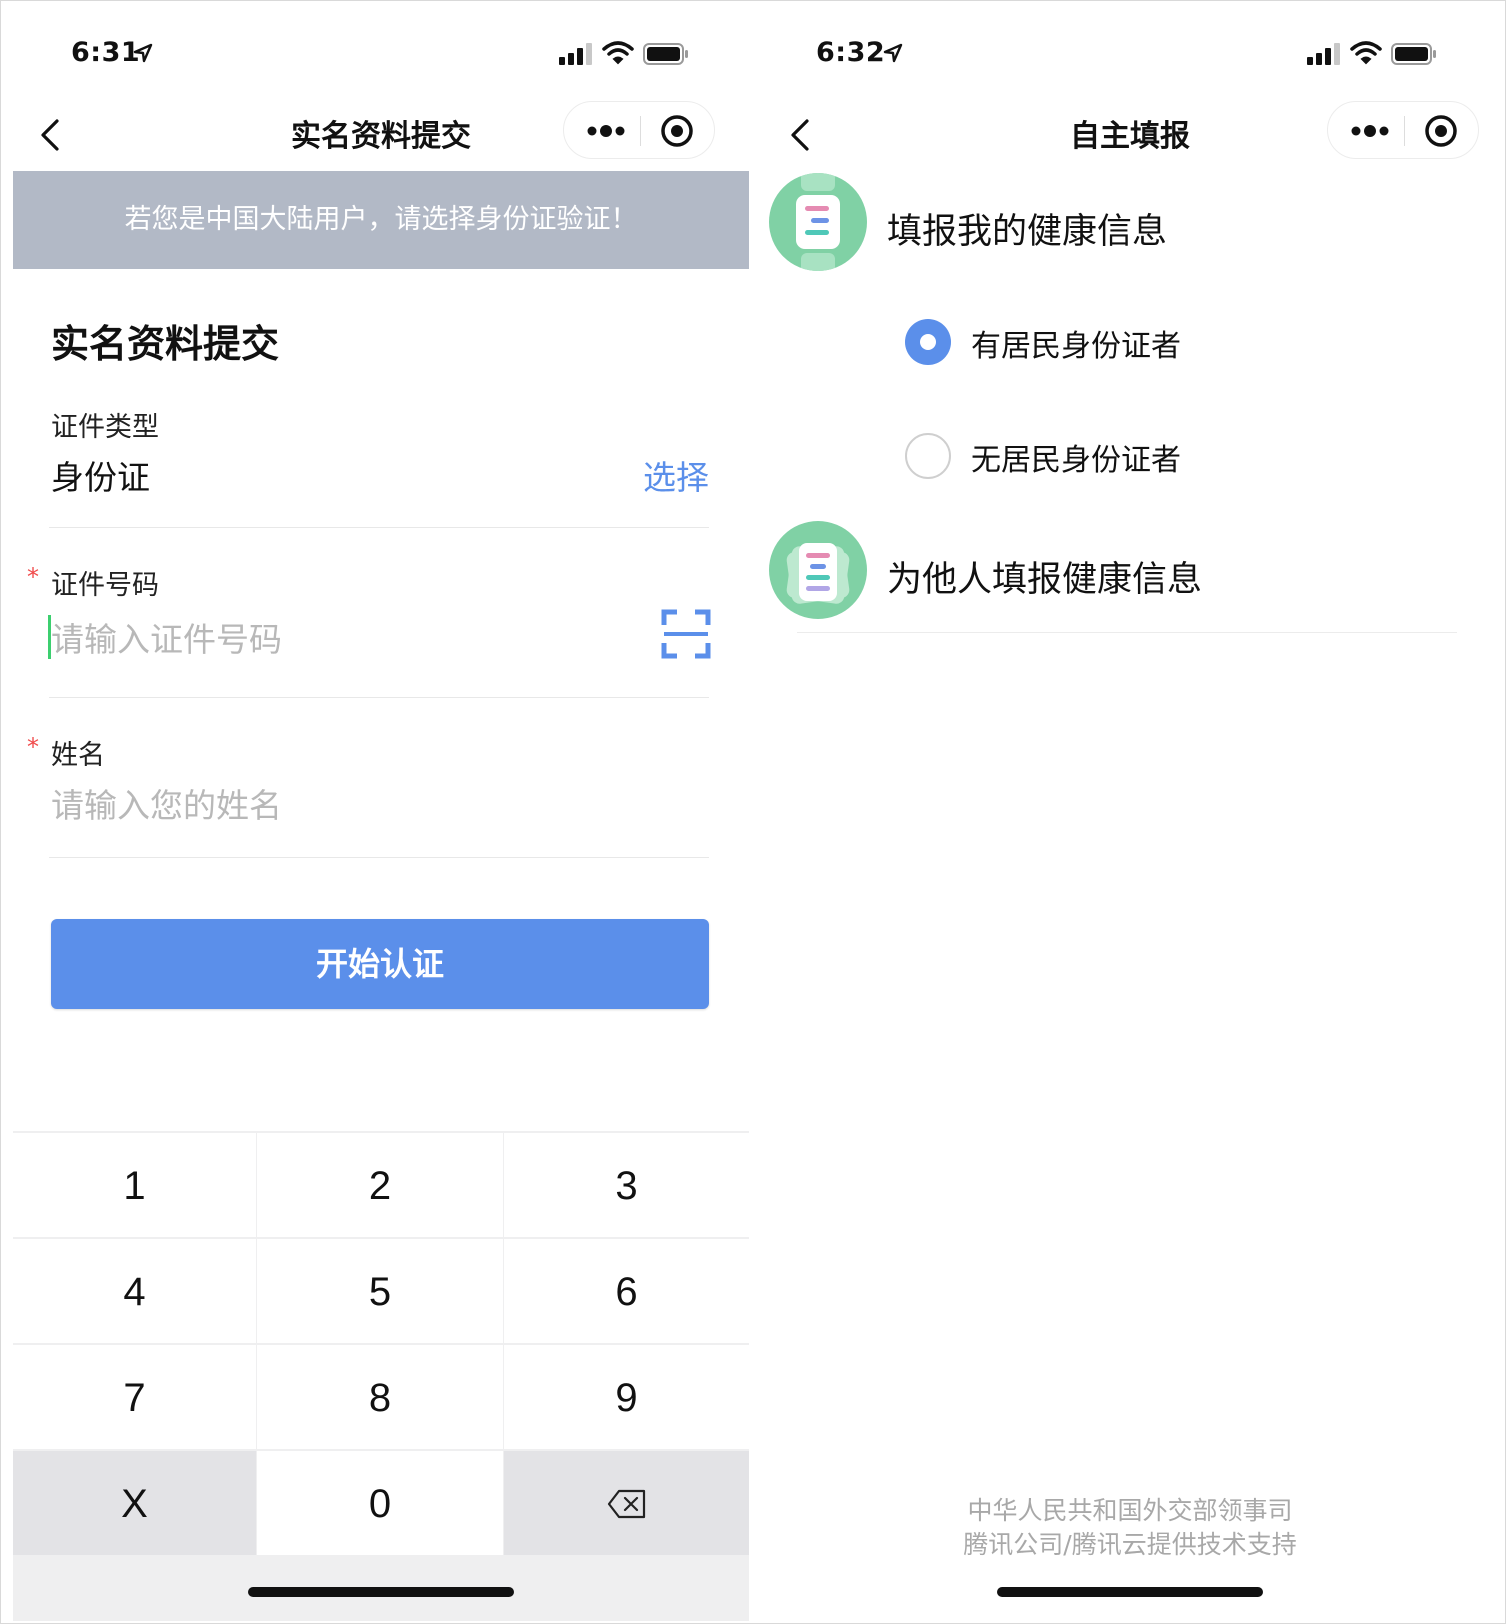 The height and width of the screenshot is (1624, 1506). Describe the element at coordinates (380, 1291) in the screenshot. I see `key-5: 5` at that location.